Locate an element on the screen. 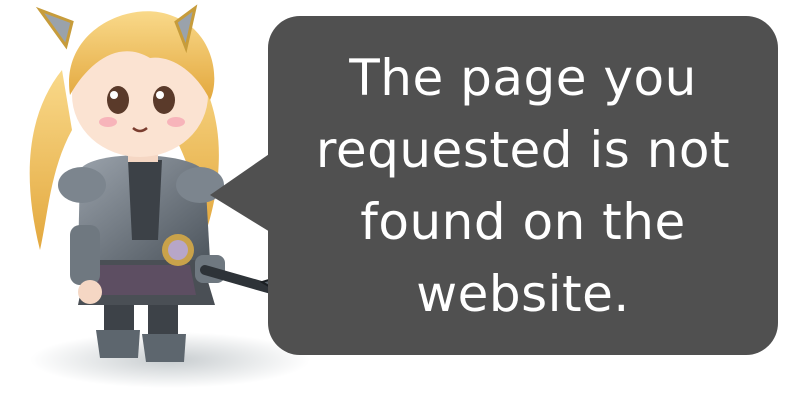 This screenshot has height=407, width=789. right-boot is located at coordinates (164, 348).